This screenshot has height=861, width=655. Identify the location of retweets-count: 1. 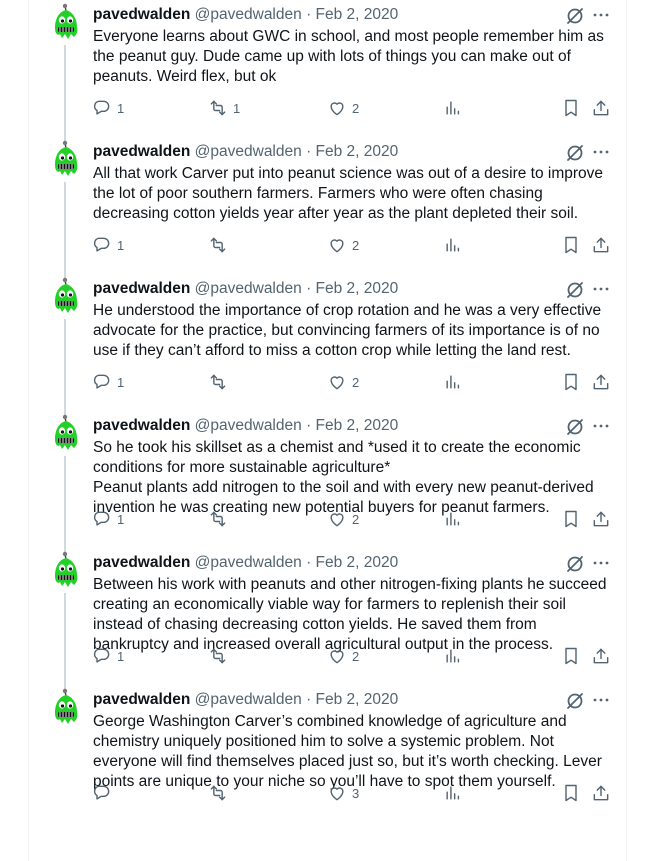
(237, 108).